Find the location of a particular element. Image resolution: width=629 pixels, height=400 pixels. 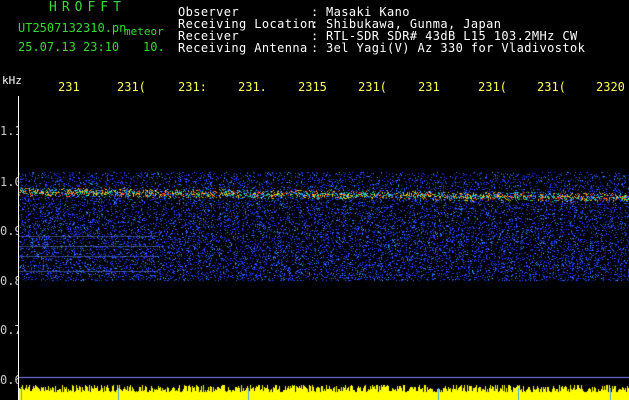

file-suffix: meteor is located at coordinates (144, 31).